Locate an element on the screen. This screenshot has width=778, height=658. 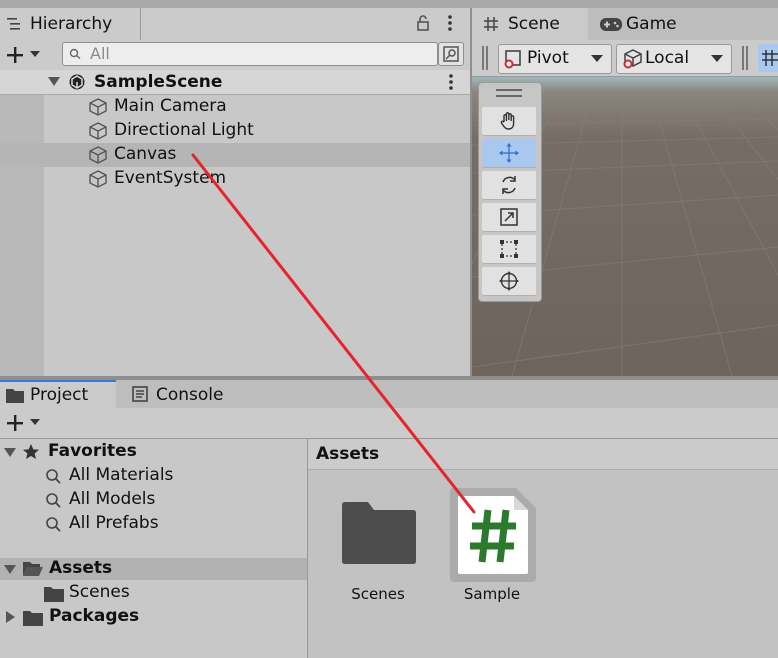
transform-tool-button is located at coordinates (509, 281).